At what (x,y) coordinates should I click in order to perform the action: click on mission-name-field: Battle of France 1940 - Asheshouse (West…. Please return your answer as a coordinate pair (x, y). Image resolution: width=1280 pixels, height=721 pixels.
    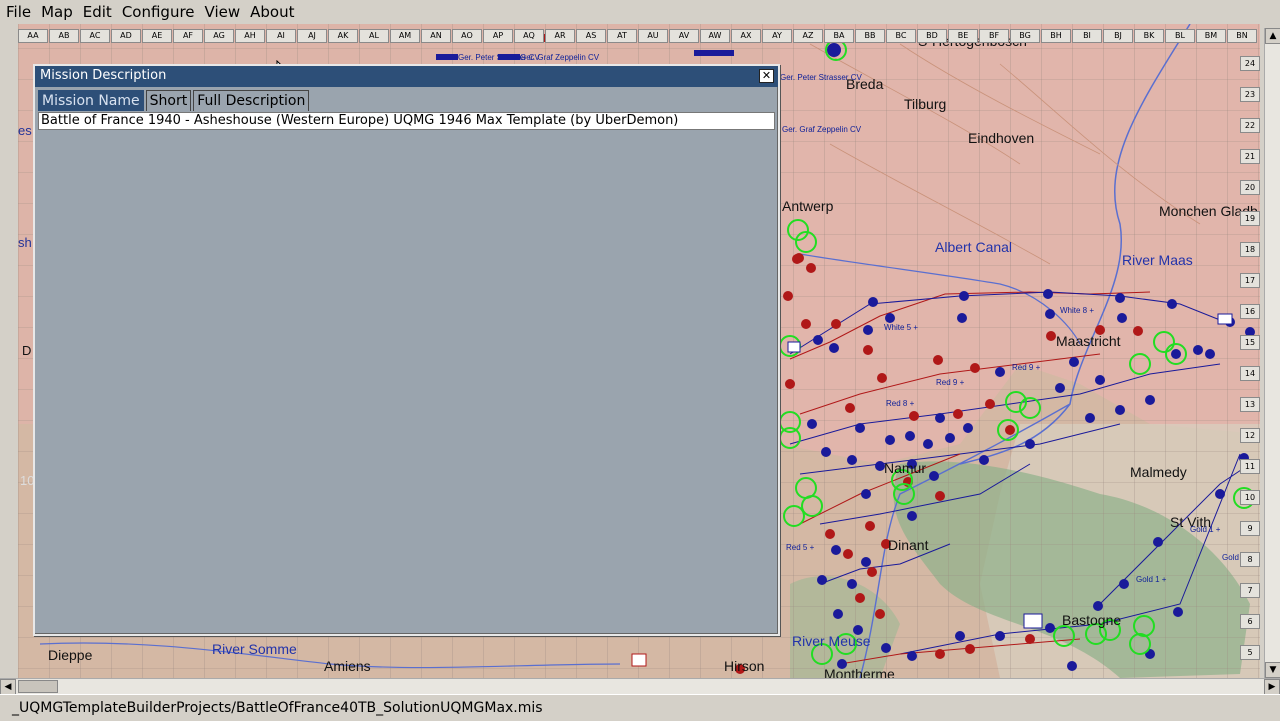
    Looking at the image, I should click on (406, 121).